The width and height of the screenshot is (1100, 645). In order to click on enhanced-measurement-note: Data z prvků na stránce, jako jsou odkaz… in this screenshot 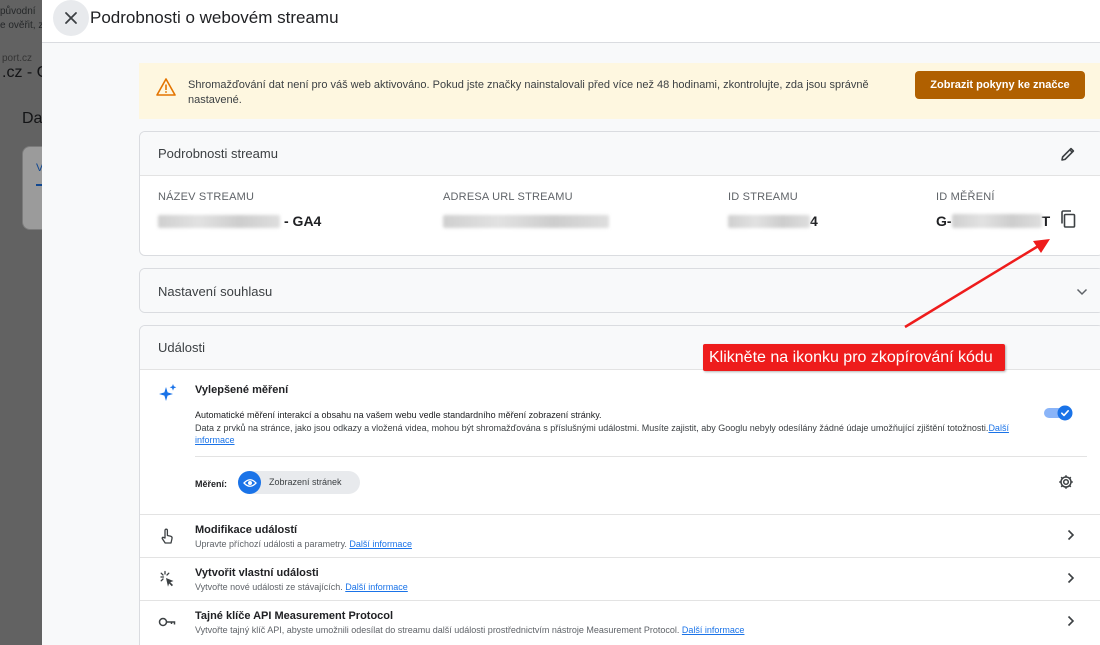, I will do `click(602, 434)`.